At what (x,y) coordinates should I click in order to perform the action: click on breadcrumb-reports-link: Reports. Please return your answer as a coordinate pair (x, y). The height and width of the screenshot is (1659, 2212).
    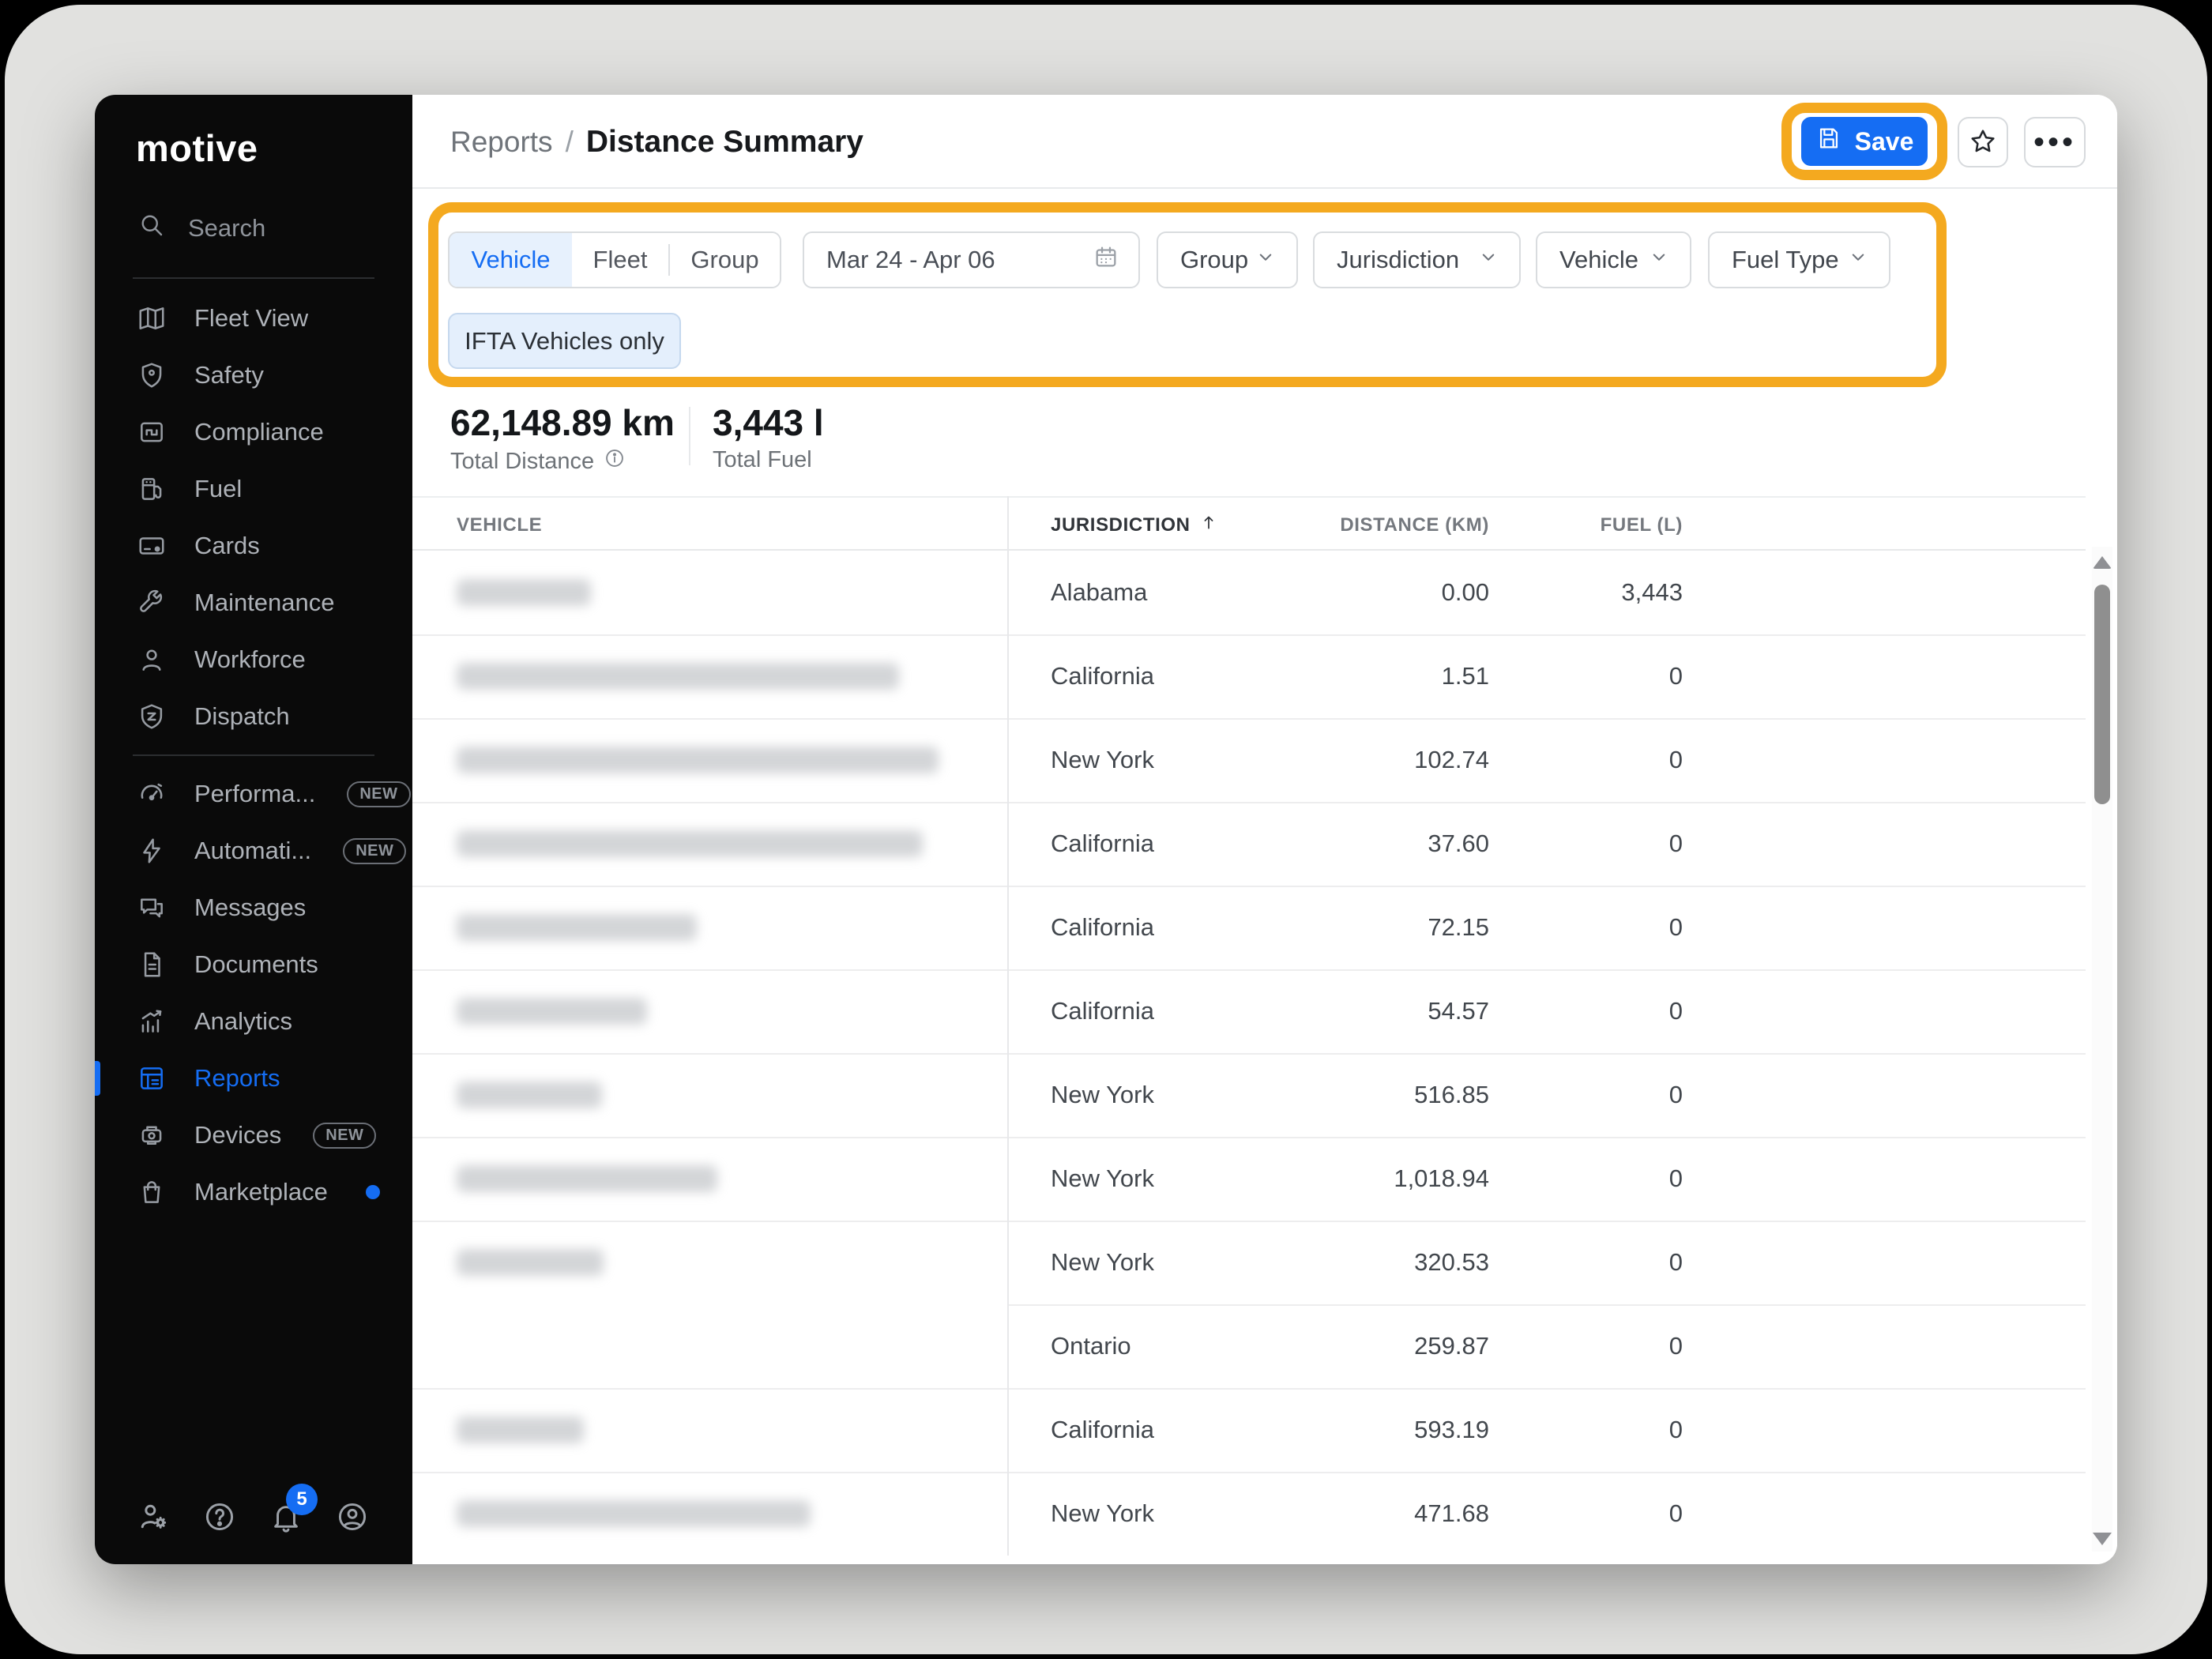
    Looking at the image, I should click on (501, 143).